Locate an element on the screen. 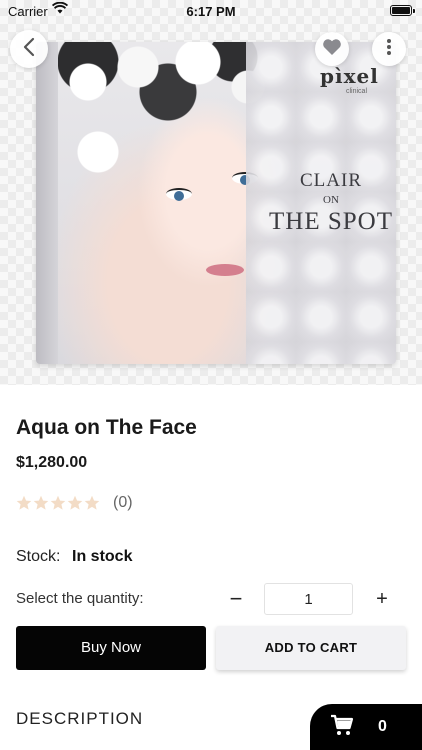  back-button is located at coordinates (29, 49).